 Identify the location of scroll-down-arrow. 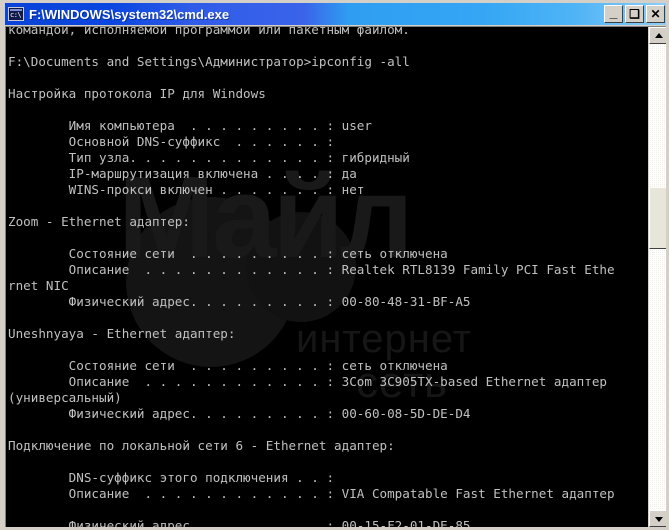
(657, 518).